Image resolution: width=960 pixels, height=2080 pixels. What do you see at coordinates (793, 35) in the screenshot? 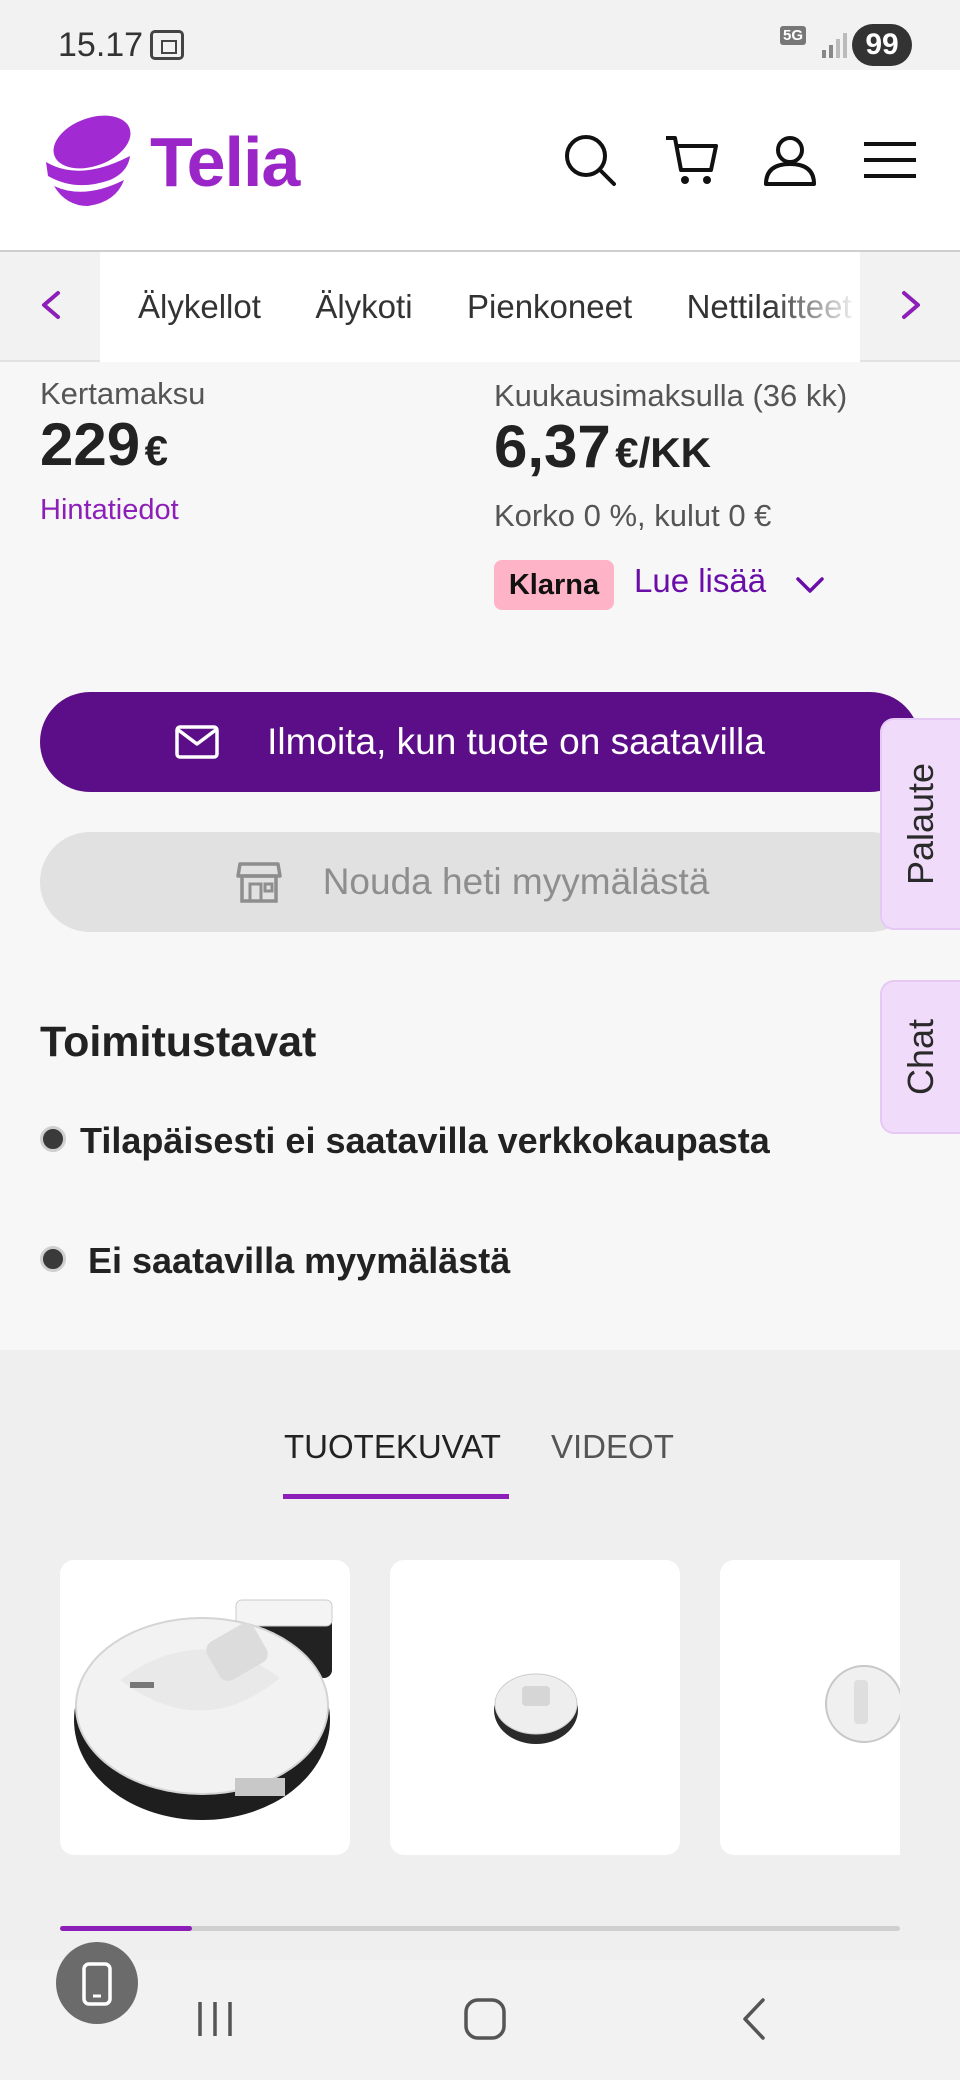
I see `network-type: 5G` at bounding box center [793, 35].